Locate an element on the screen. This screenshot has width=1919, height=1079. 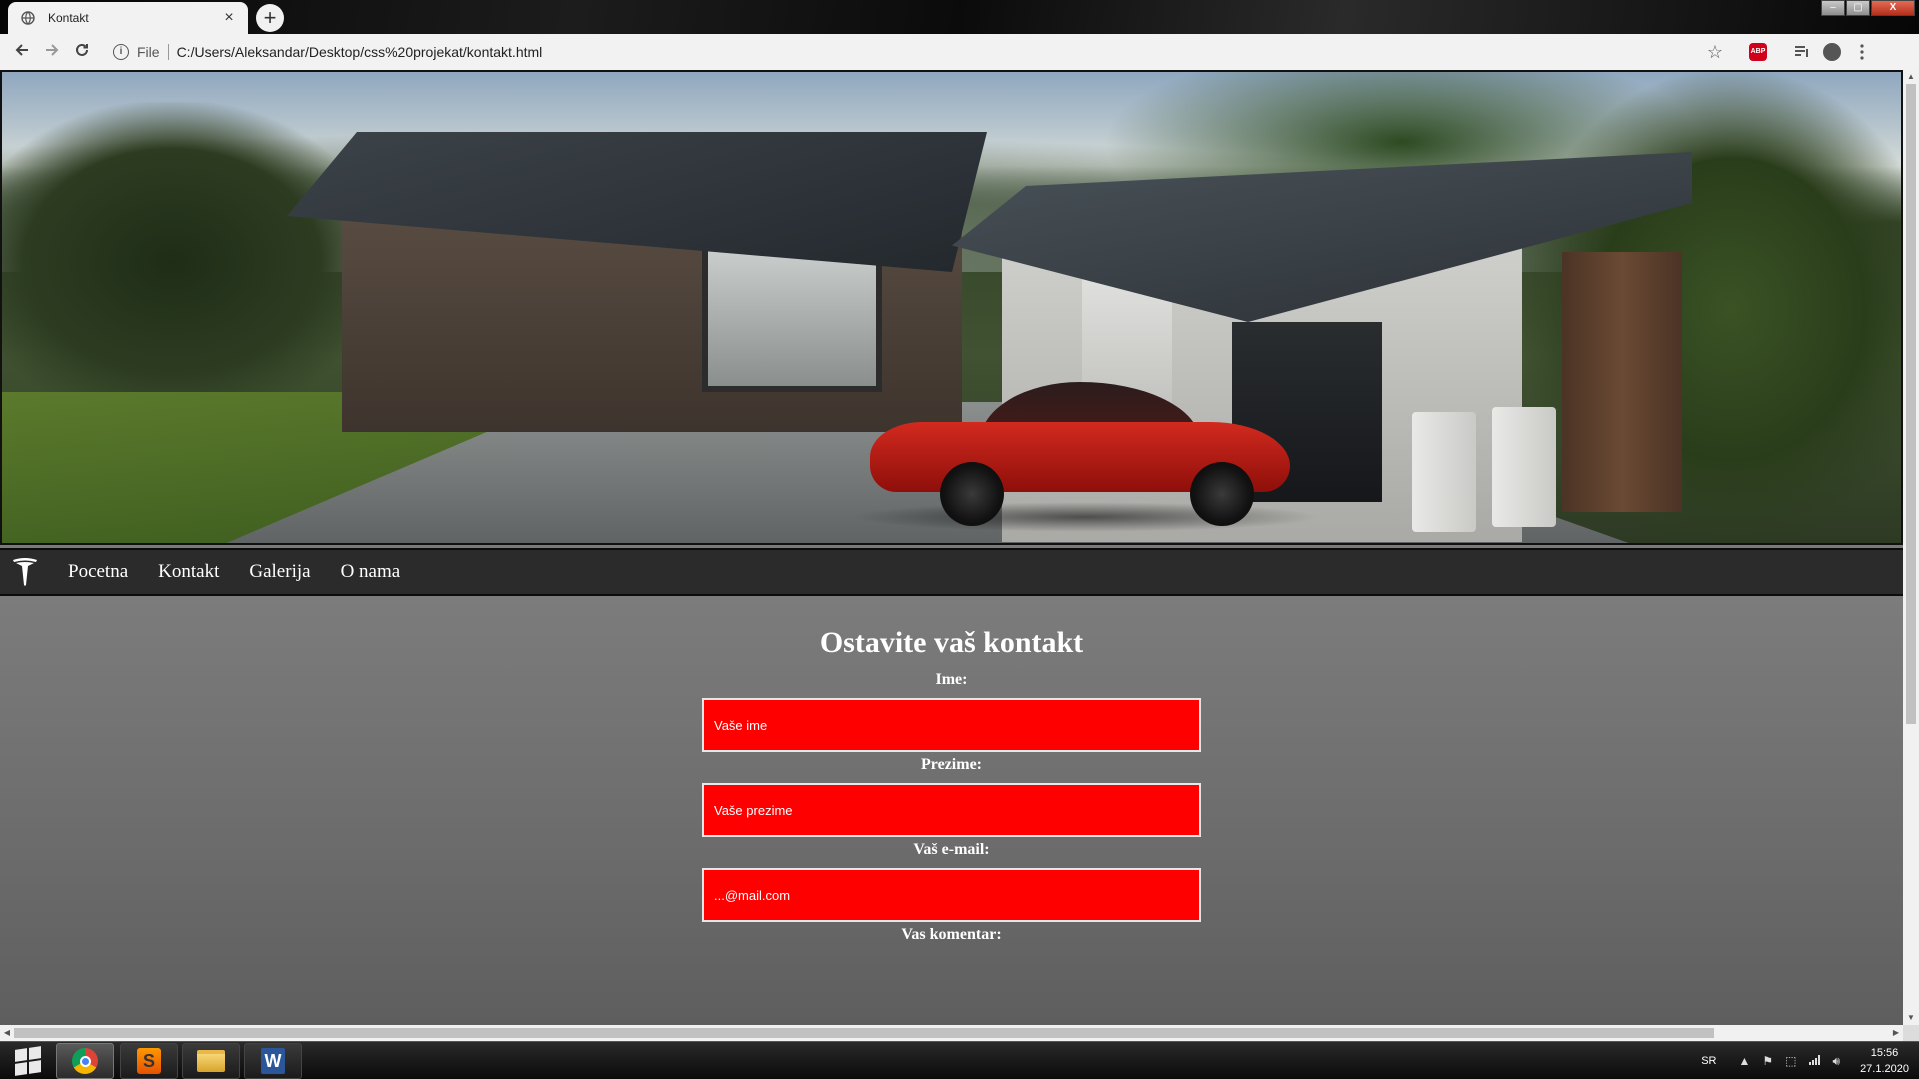
os-taskbar: S W SR ▲ ⚑ ⬚ 🔊︎ 15:56 27.1.2020 is located at coordinates (959, 1060).